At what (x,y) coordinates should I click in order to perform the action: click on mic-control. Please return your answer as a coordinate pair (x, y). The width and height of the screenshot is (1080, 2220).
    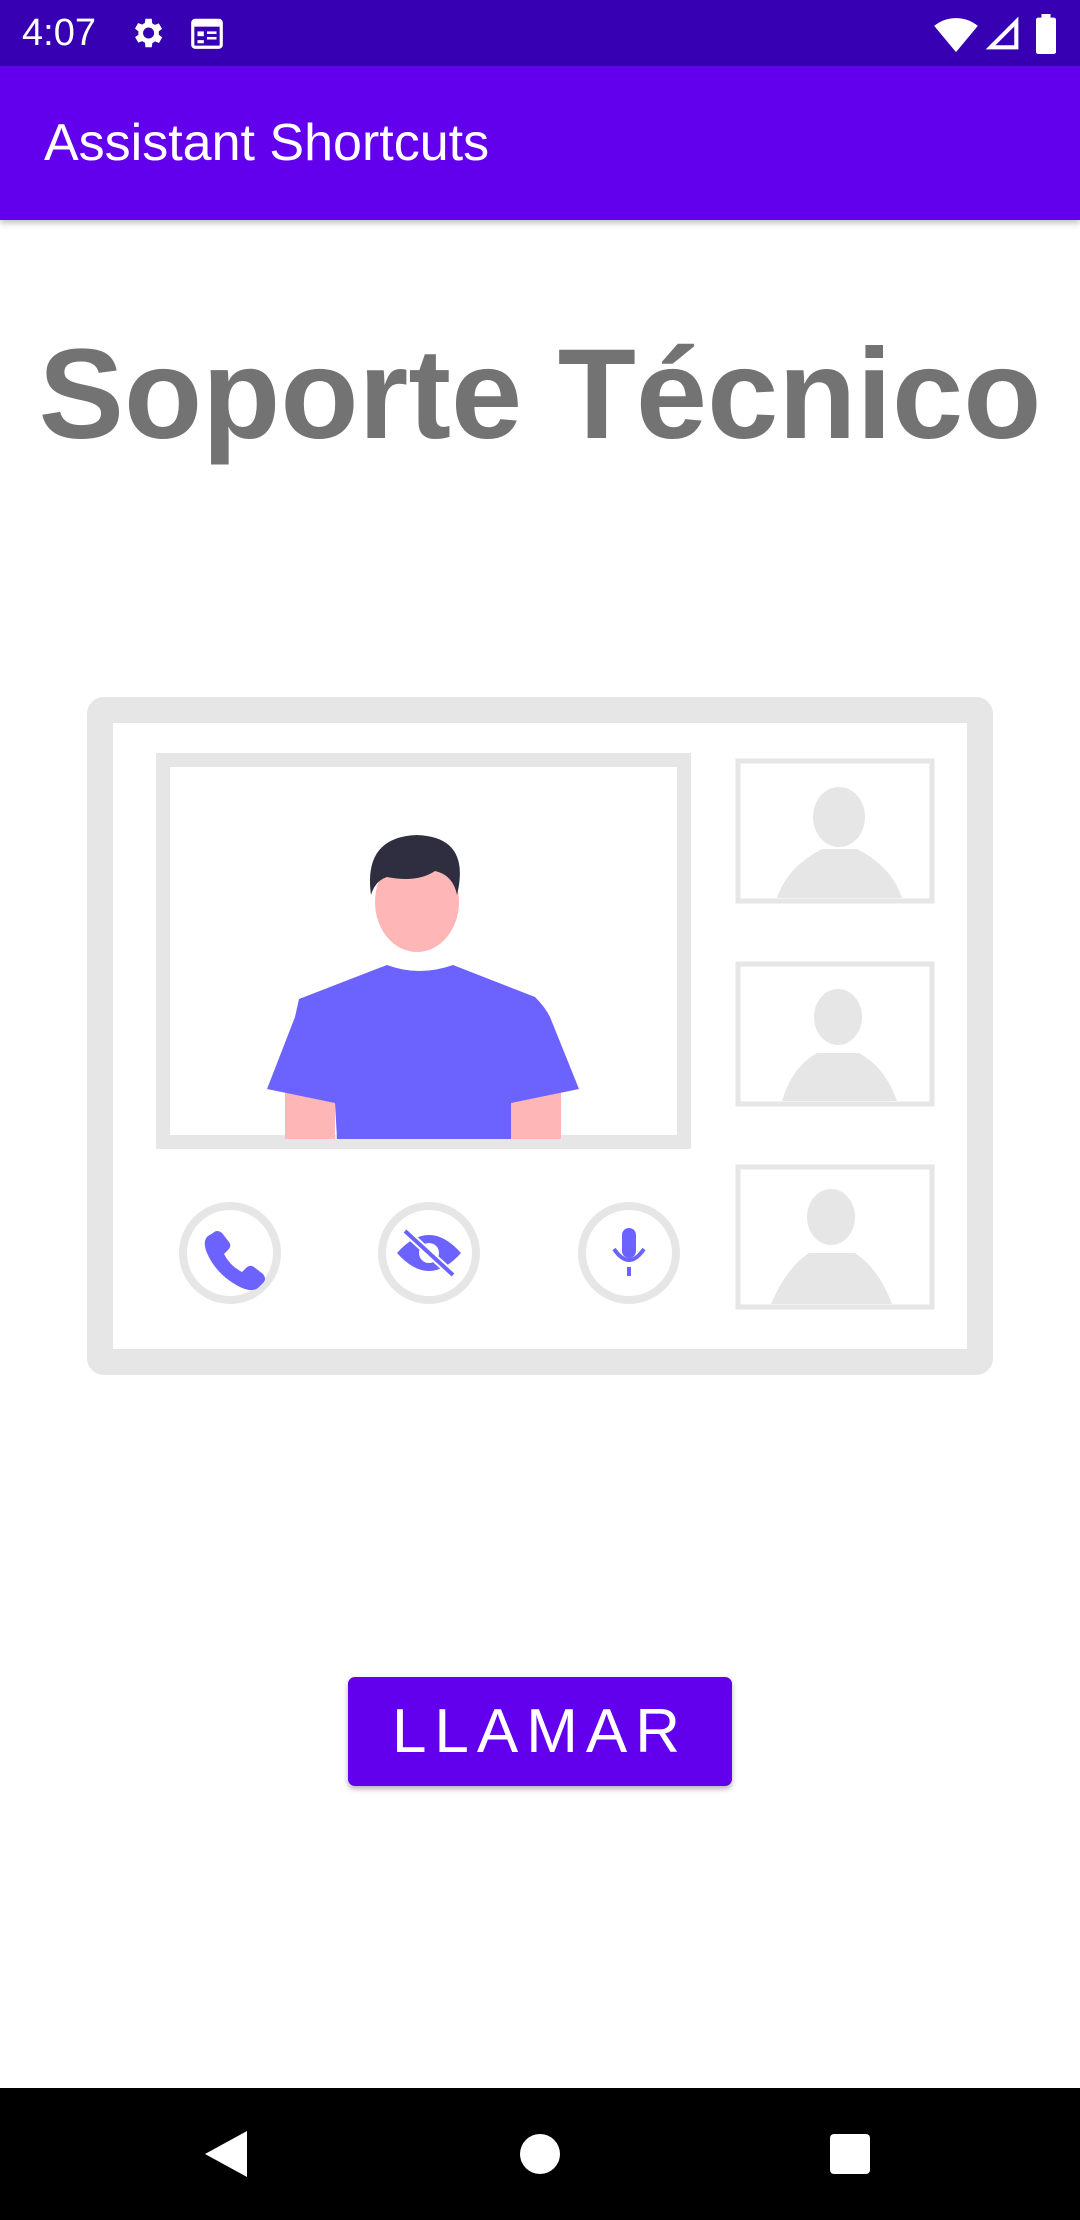
    Looking at the image, I should click on (629, 1253).